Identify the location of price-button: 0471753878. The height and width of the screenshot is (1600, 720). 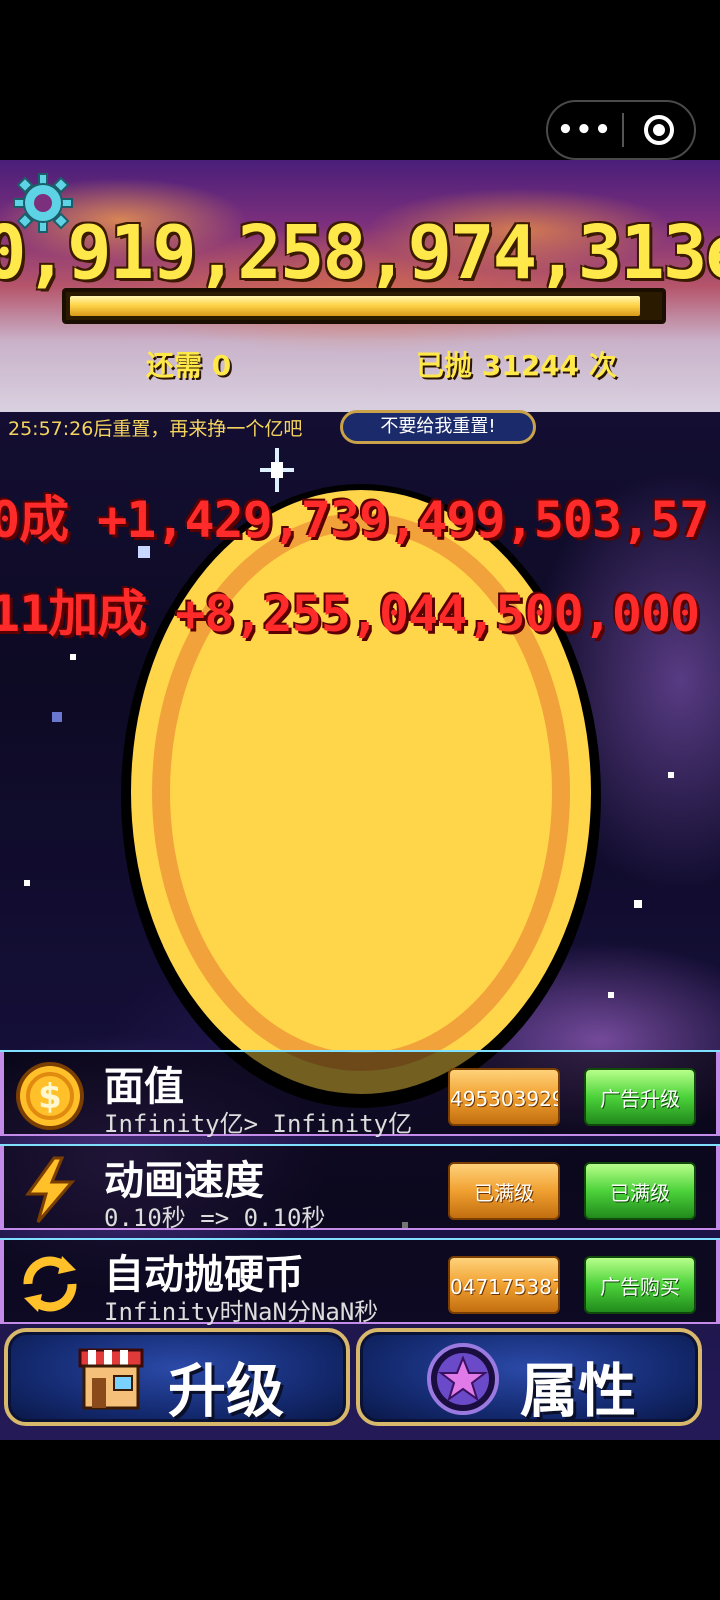
(504, 1285).